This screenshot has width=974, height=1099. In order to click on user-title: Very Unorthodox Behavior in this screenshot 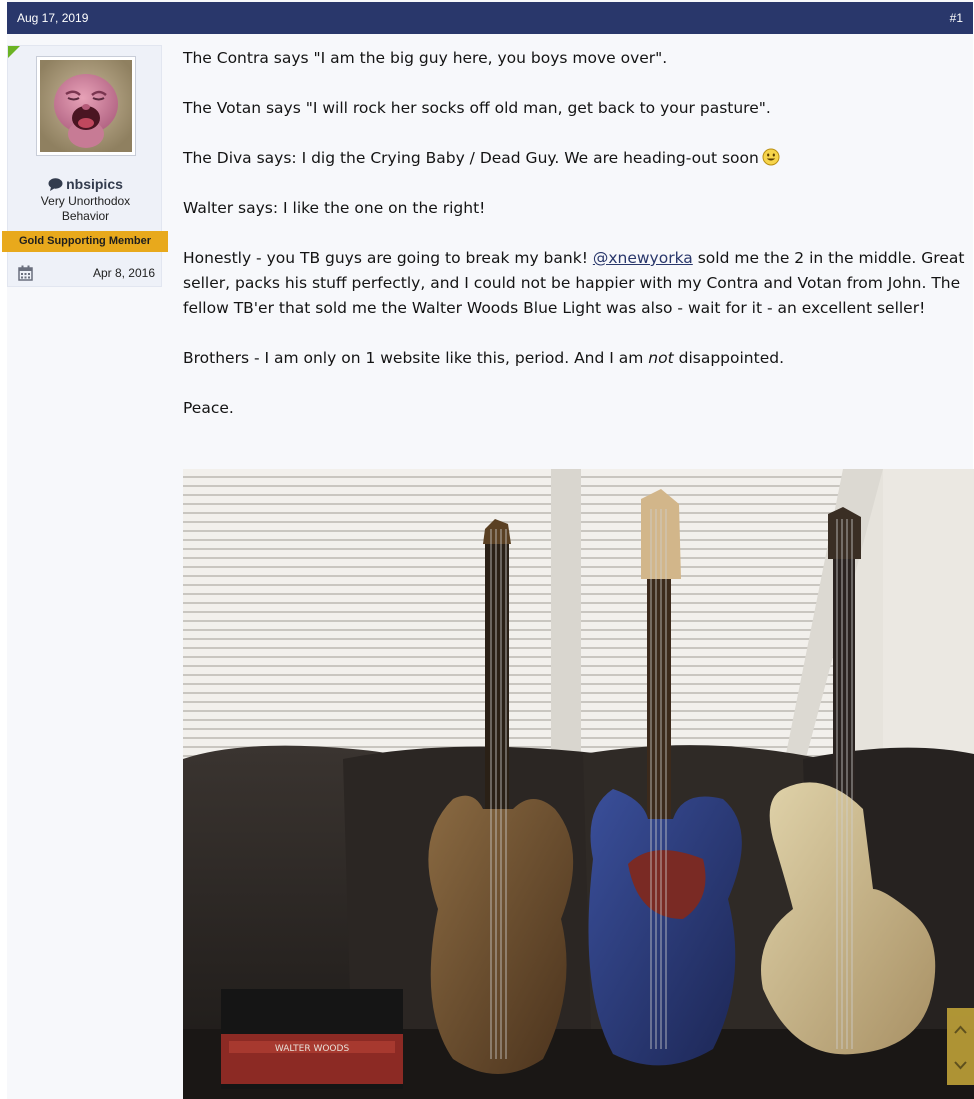, I will do `click(85, 208)`.